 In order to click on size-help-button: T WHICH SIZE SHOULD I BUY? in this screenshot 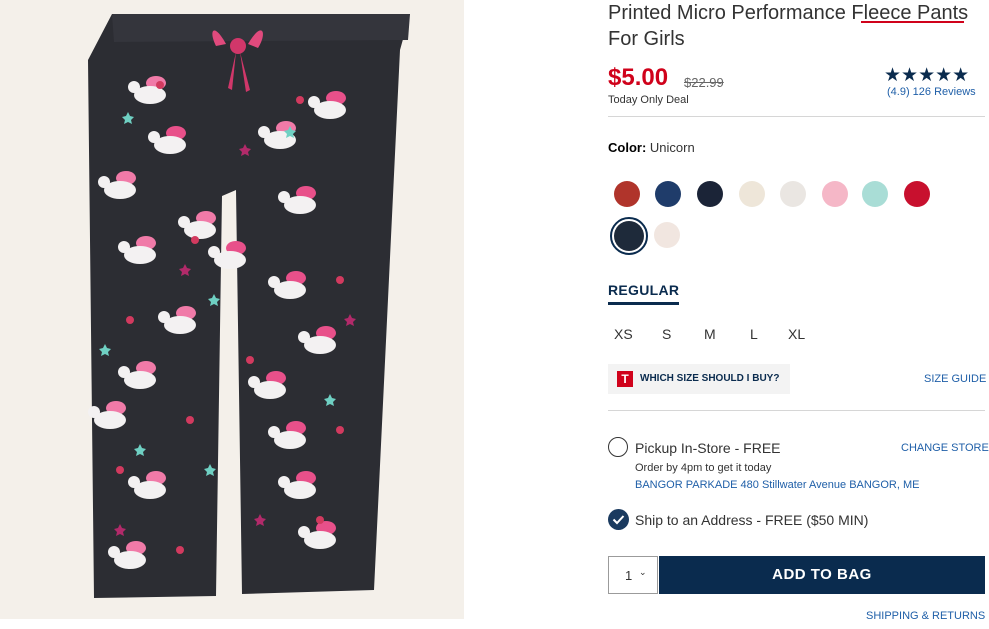, I will do `click(699, 379)`.